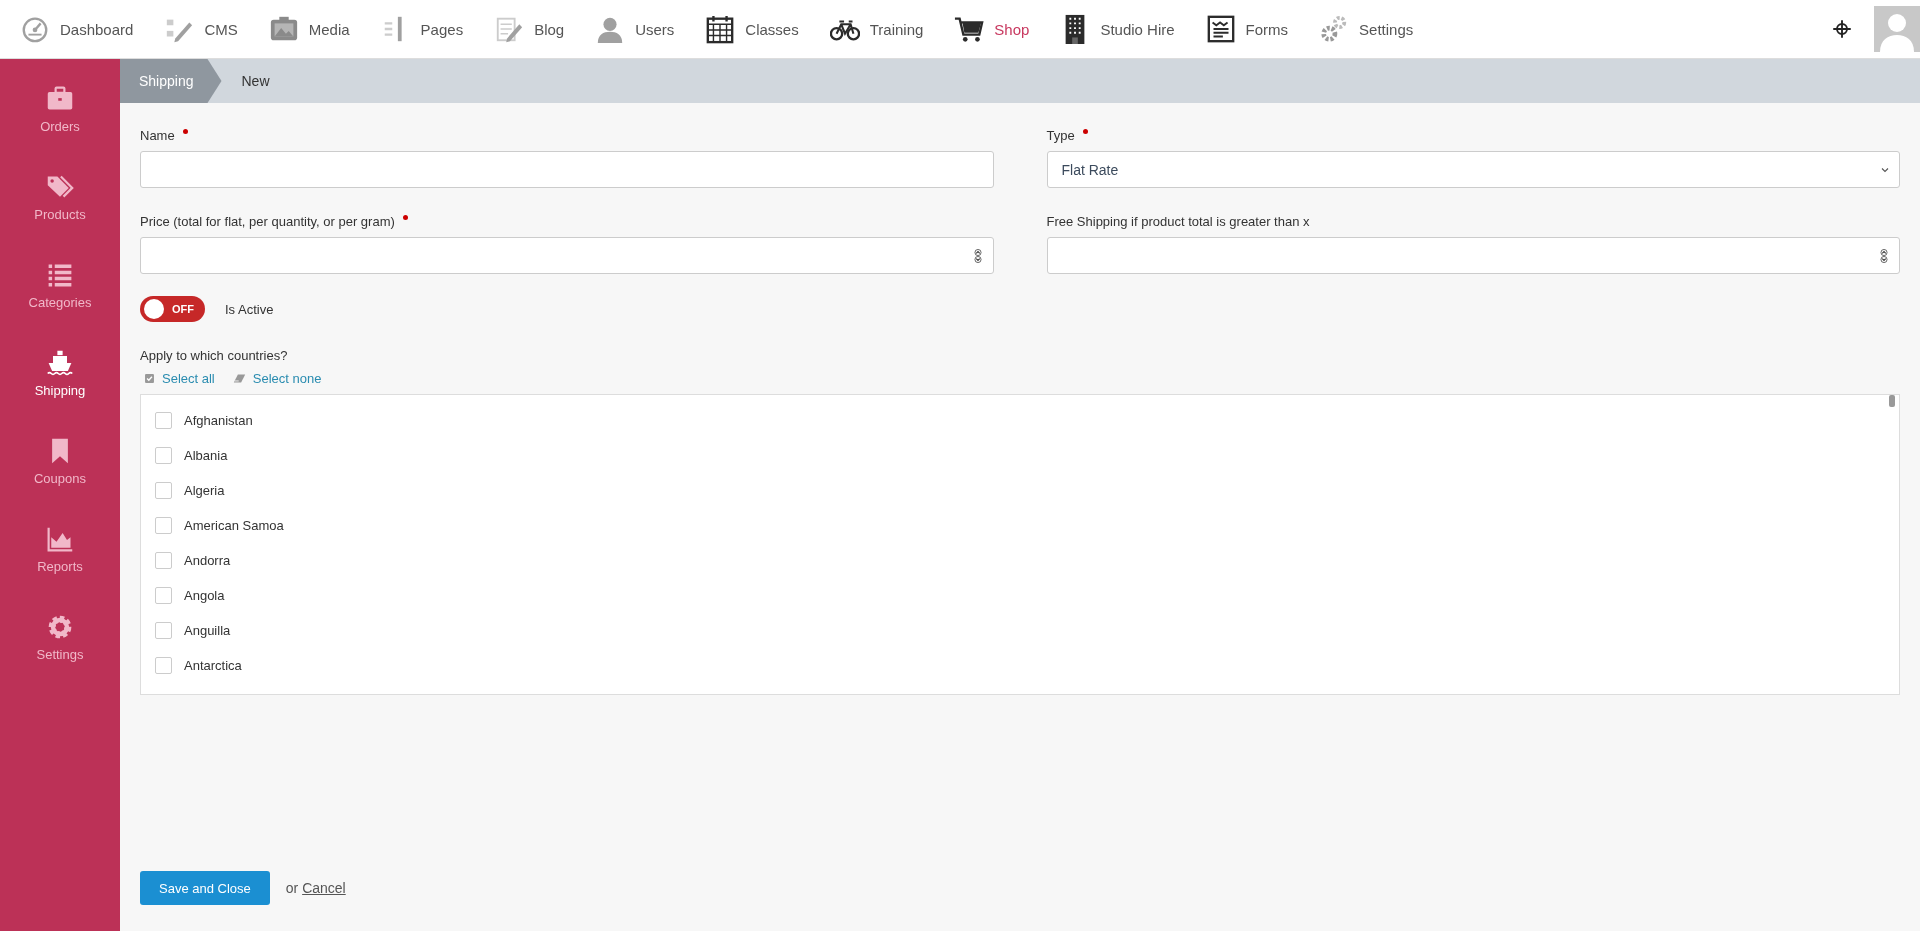 The width and height of the screenshot is (1920, 931). Describe the element at coordinates (1473, 135) in the screenshot. I see `field-label: Type` at that location.